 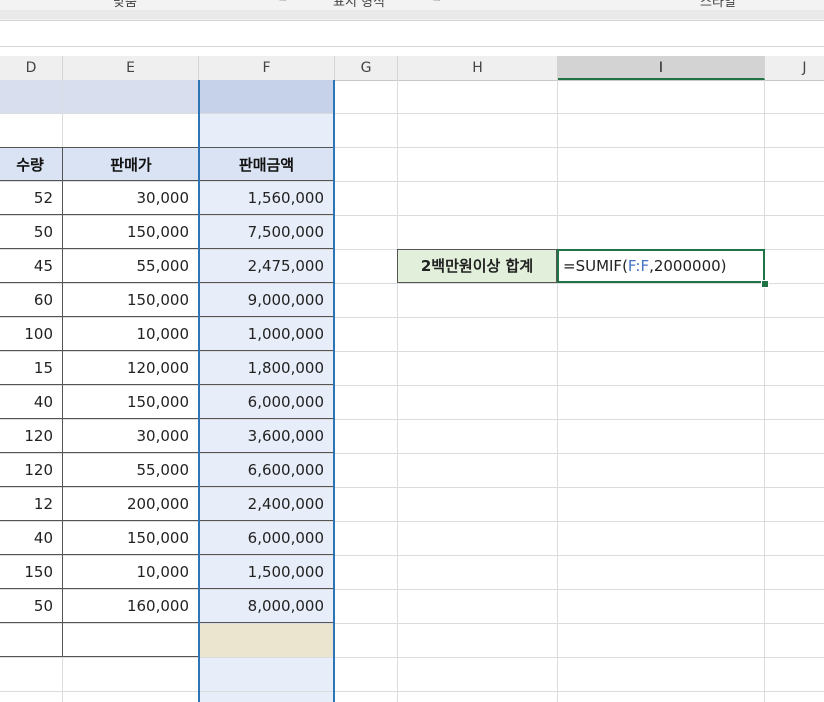 I want to click on alignment-dialog-launcher-icon: ⇲, so click(x=283, y=2).